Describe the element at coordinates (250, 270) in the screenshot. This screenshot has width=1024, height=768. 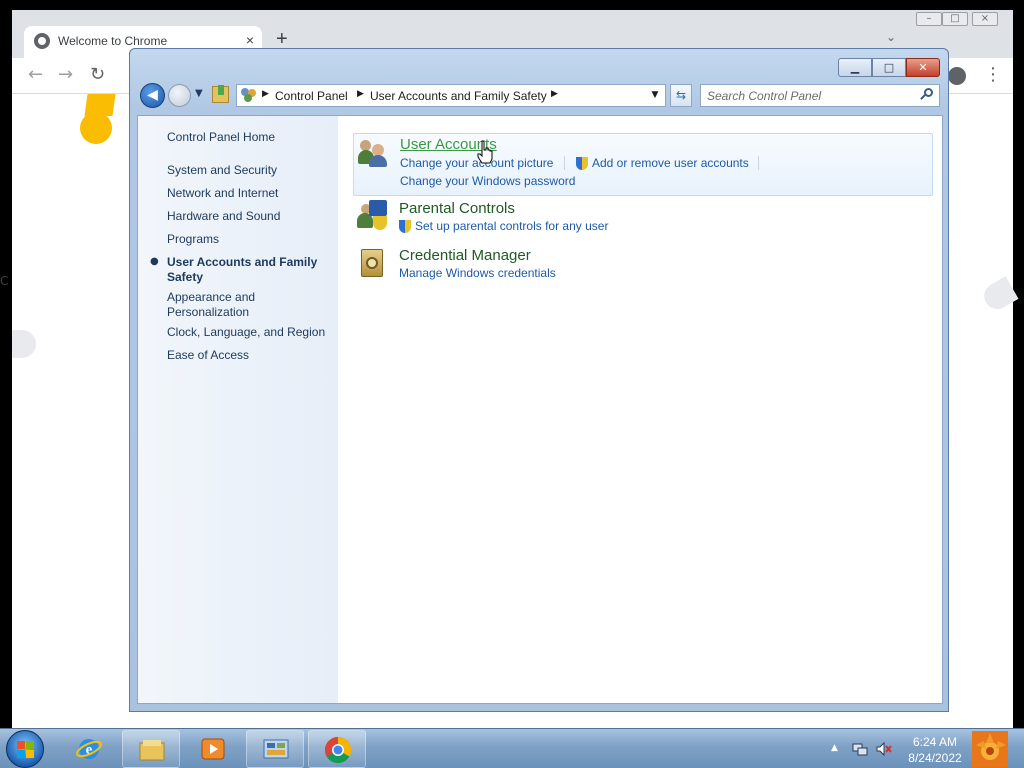
I see `sidebar-item-user-accounts: User Accounts and Family Safety` at that location.